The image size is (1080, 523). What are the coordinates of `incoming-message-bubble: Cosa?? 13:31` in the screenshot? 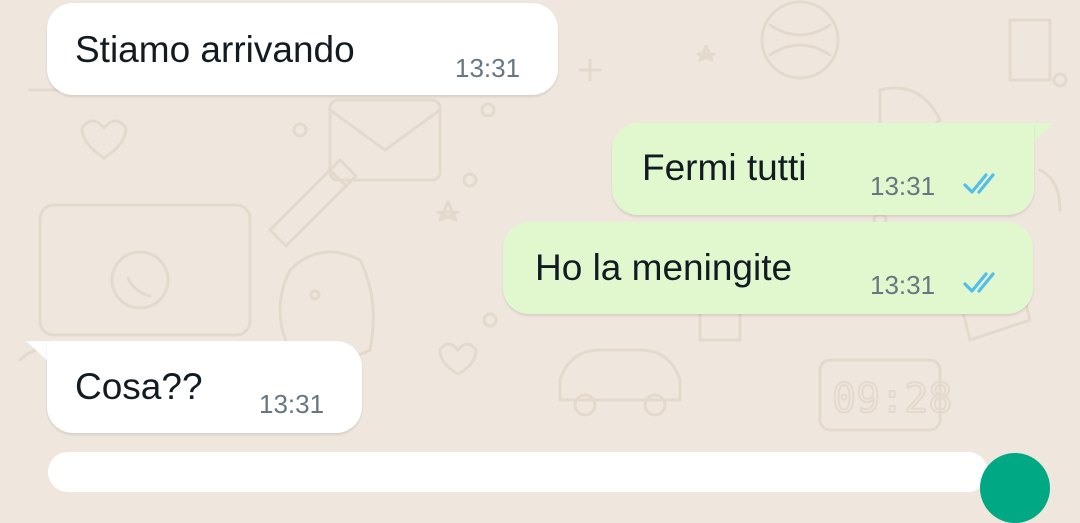 It's located at (204, 387).